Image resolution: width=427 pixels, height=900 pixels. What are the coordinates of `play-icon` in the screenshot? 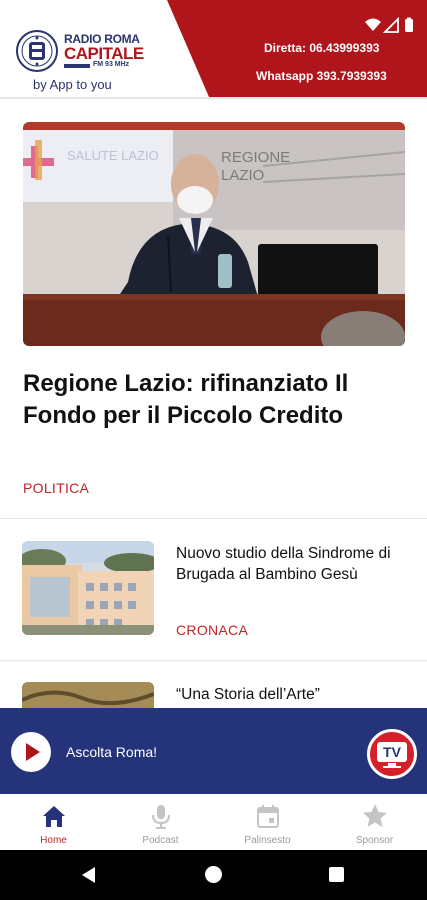 It's located at (33, 752).